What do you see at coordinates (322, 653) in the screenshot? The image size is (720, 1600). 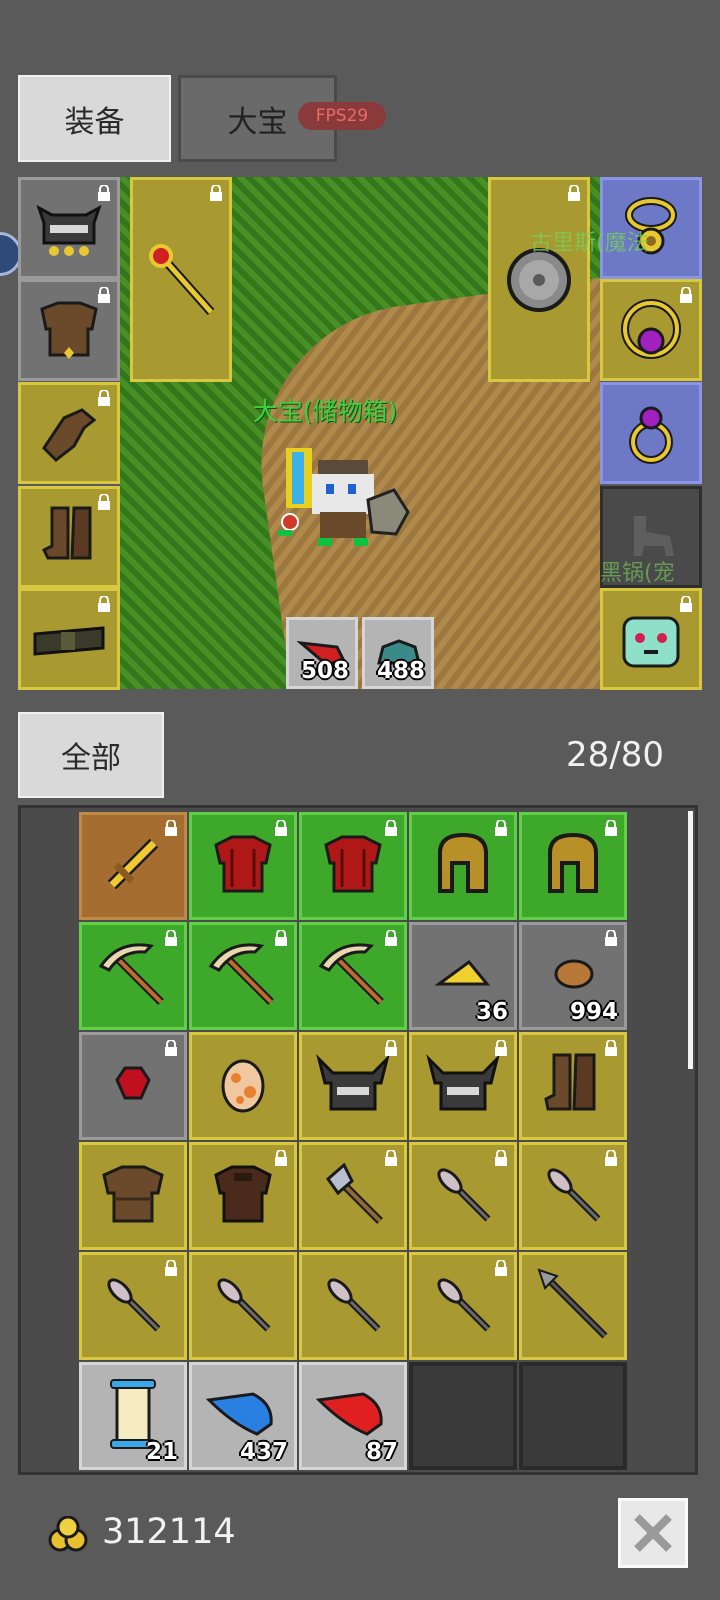 I see `quick-slot: 508` at bounding box center [322, 653].